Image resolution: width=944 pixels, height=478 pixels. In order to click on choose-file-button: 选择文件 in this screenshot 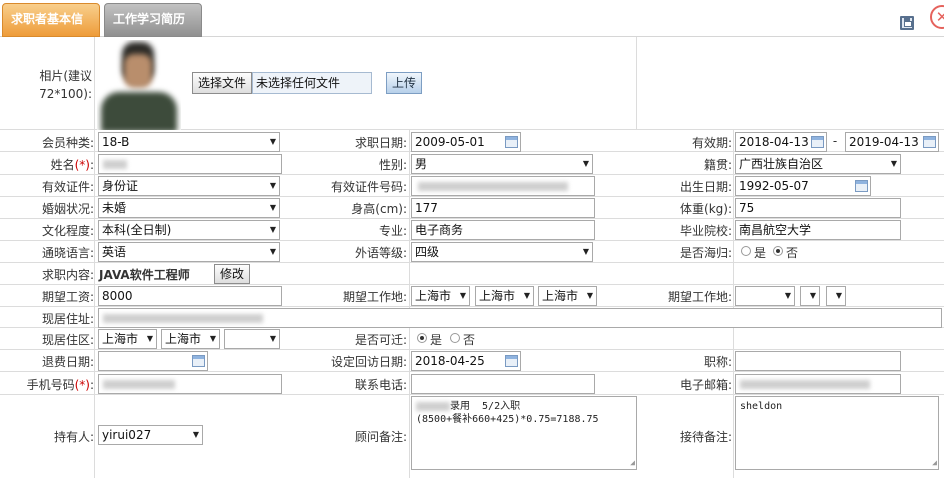, I will do `click(222, 83)`.